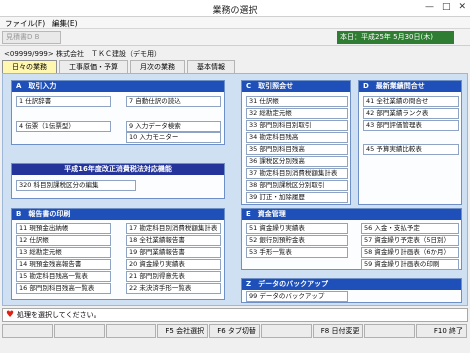  What do you see at coordinates (411, 125) in the screenshot?
I see `menu-item: 43 部門評価管理表` at bounding box center [411, 125].